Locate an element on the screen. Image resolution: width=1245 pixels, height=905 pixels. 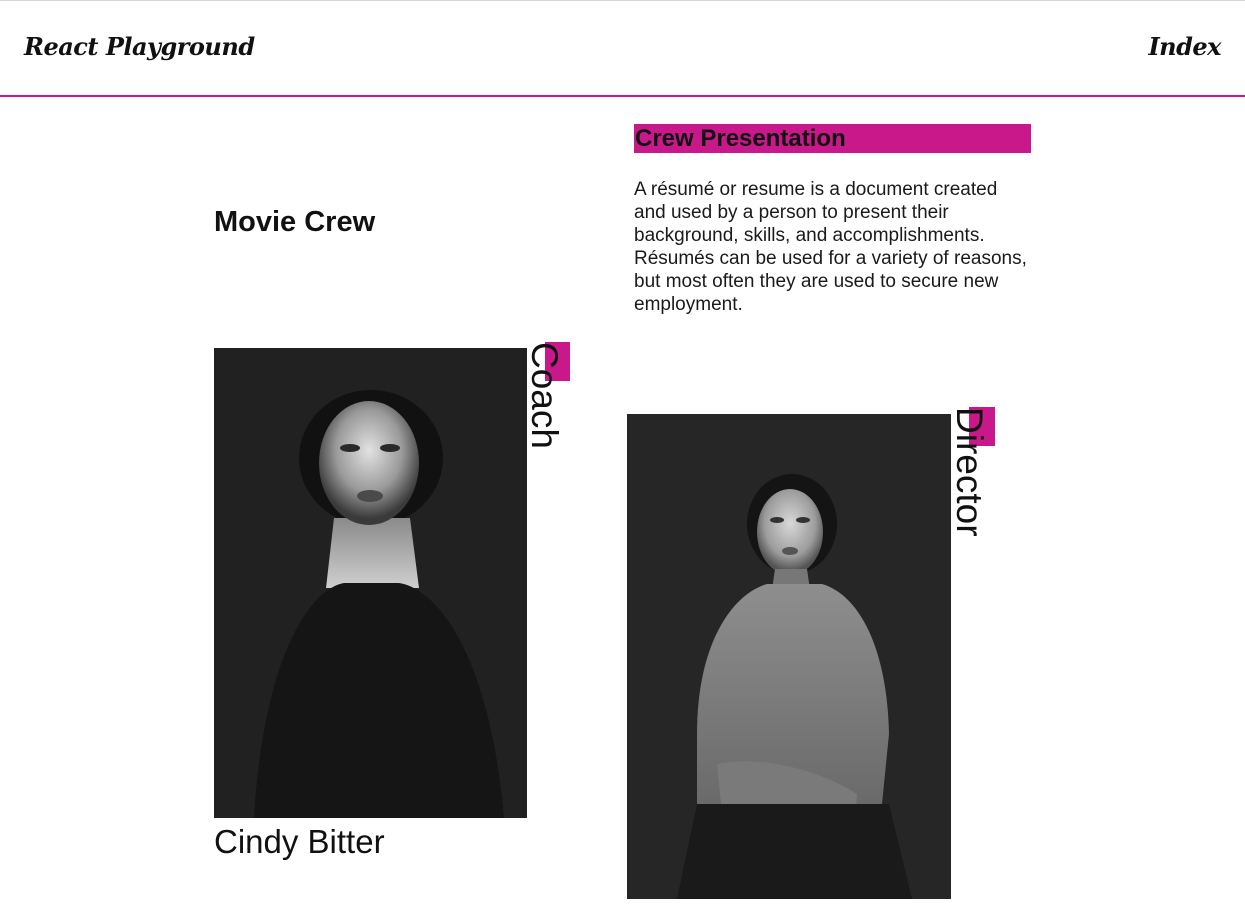
brand-link: React Playground is located at coordinates (139, 46).